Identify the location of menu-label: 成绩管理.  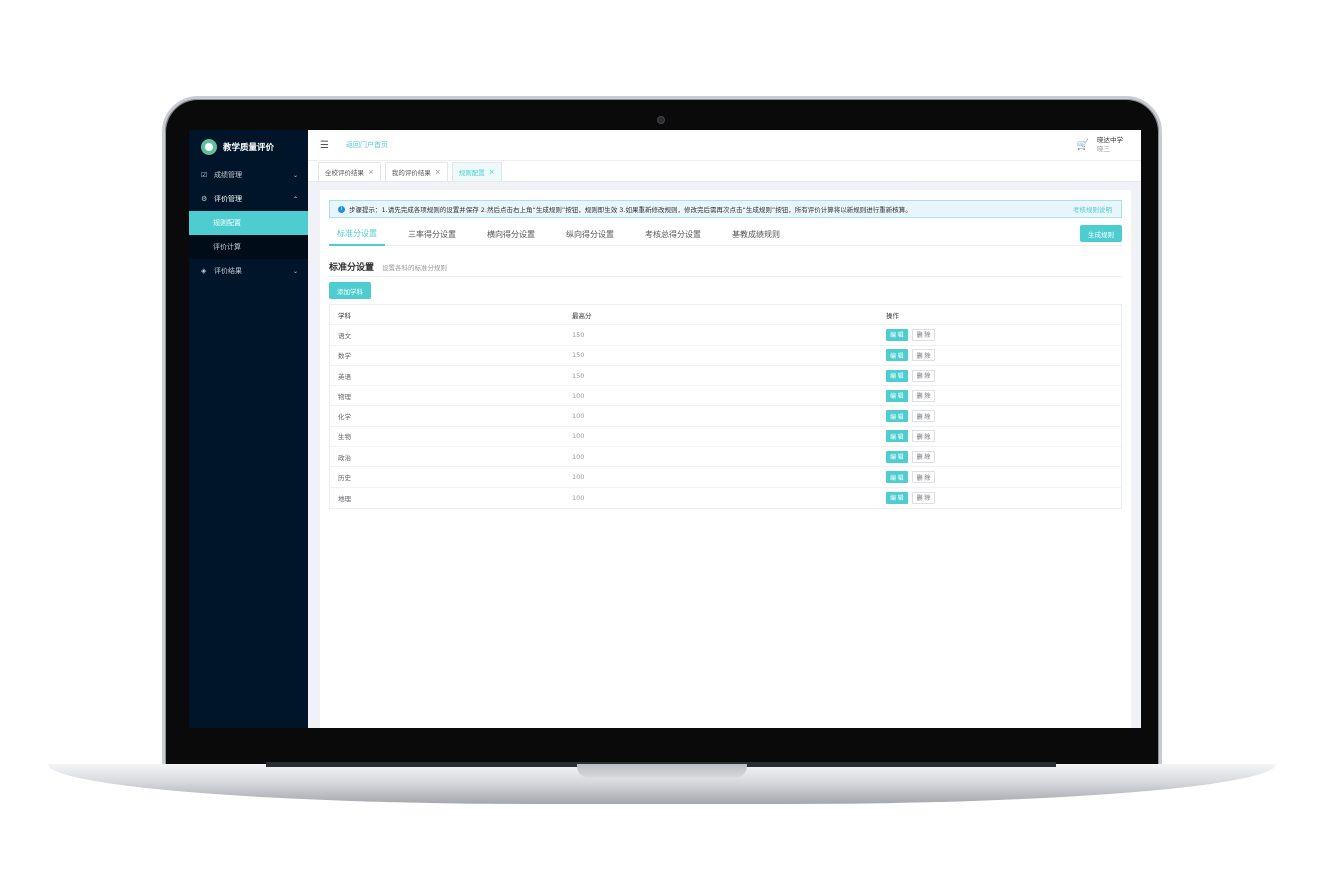
(228, 175).